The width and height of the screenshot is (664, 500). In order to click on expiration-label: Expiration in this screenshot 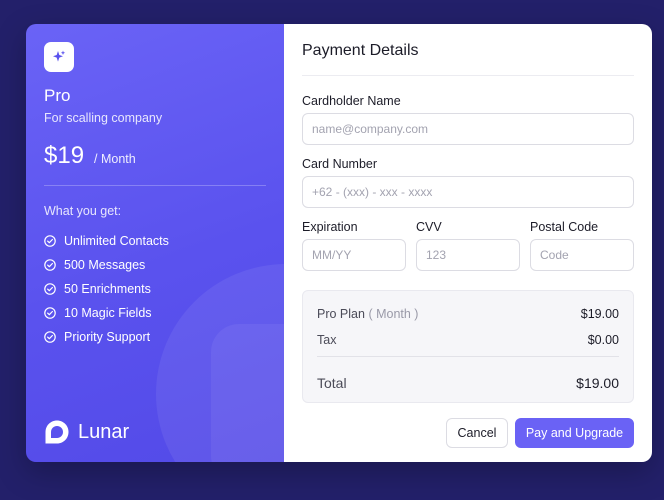, I will do `click(330, 227)`.